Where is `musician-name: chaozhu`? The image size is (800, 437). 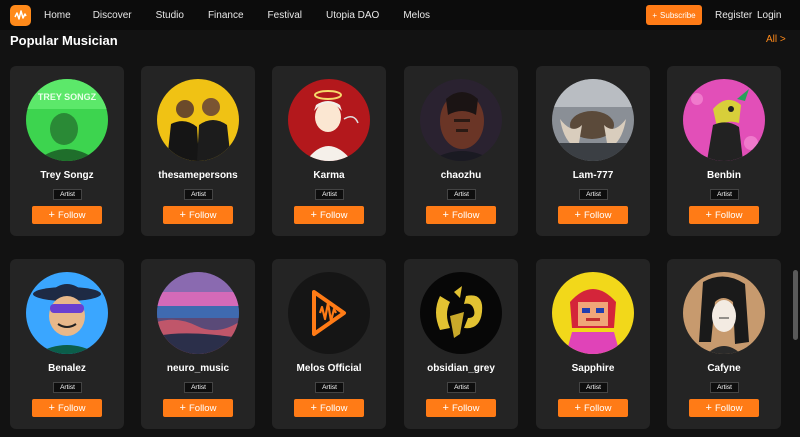 musician-name: chaozhu is located at coordinates (461, 175).